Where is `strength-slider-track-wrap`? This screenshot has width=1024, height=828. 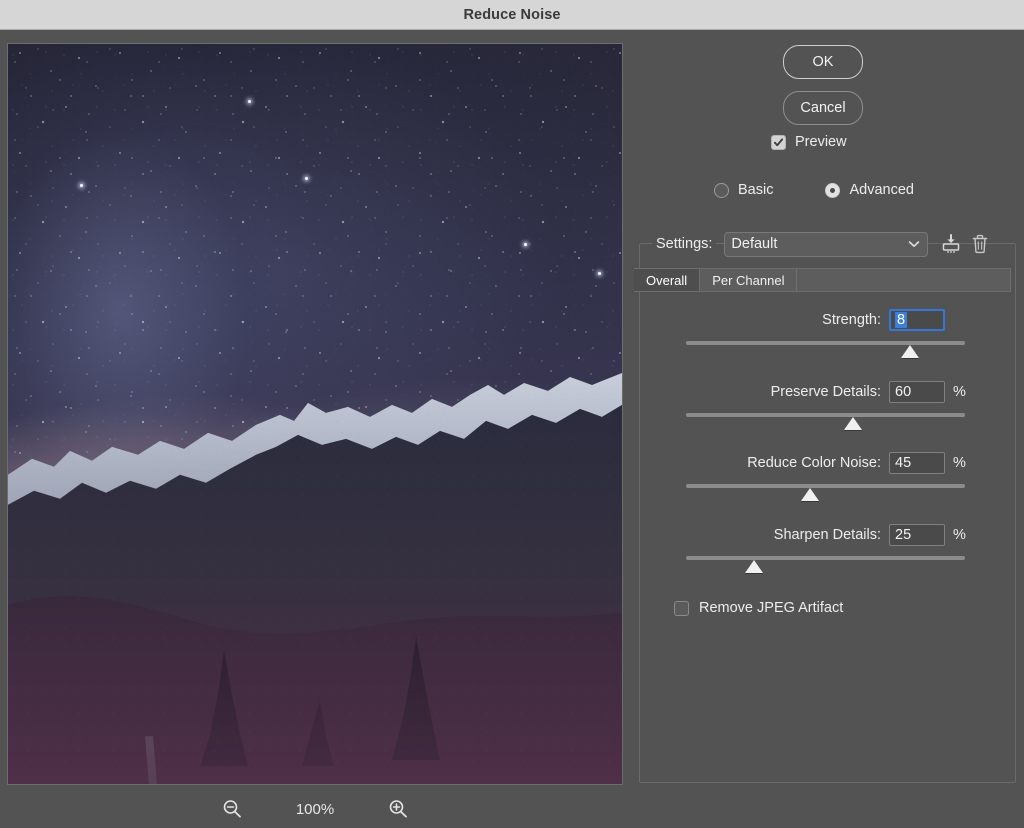
strength-slider-track-wrap is located at coordinates (822, 351).